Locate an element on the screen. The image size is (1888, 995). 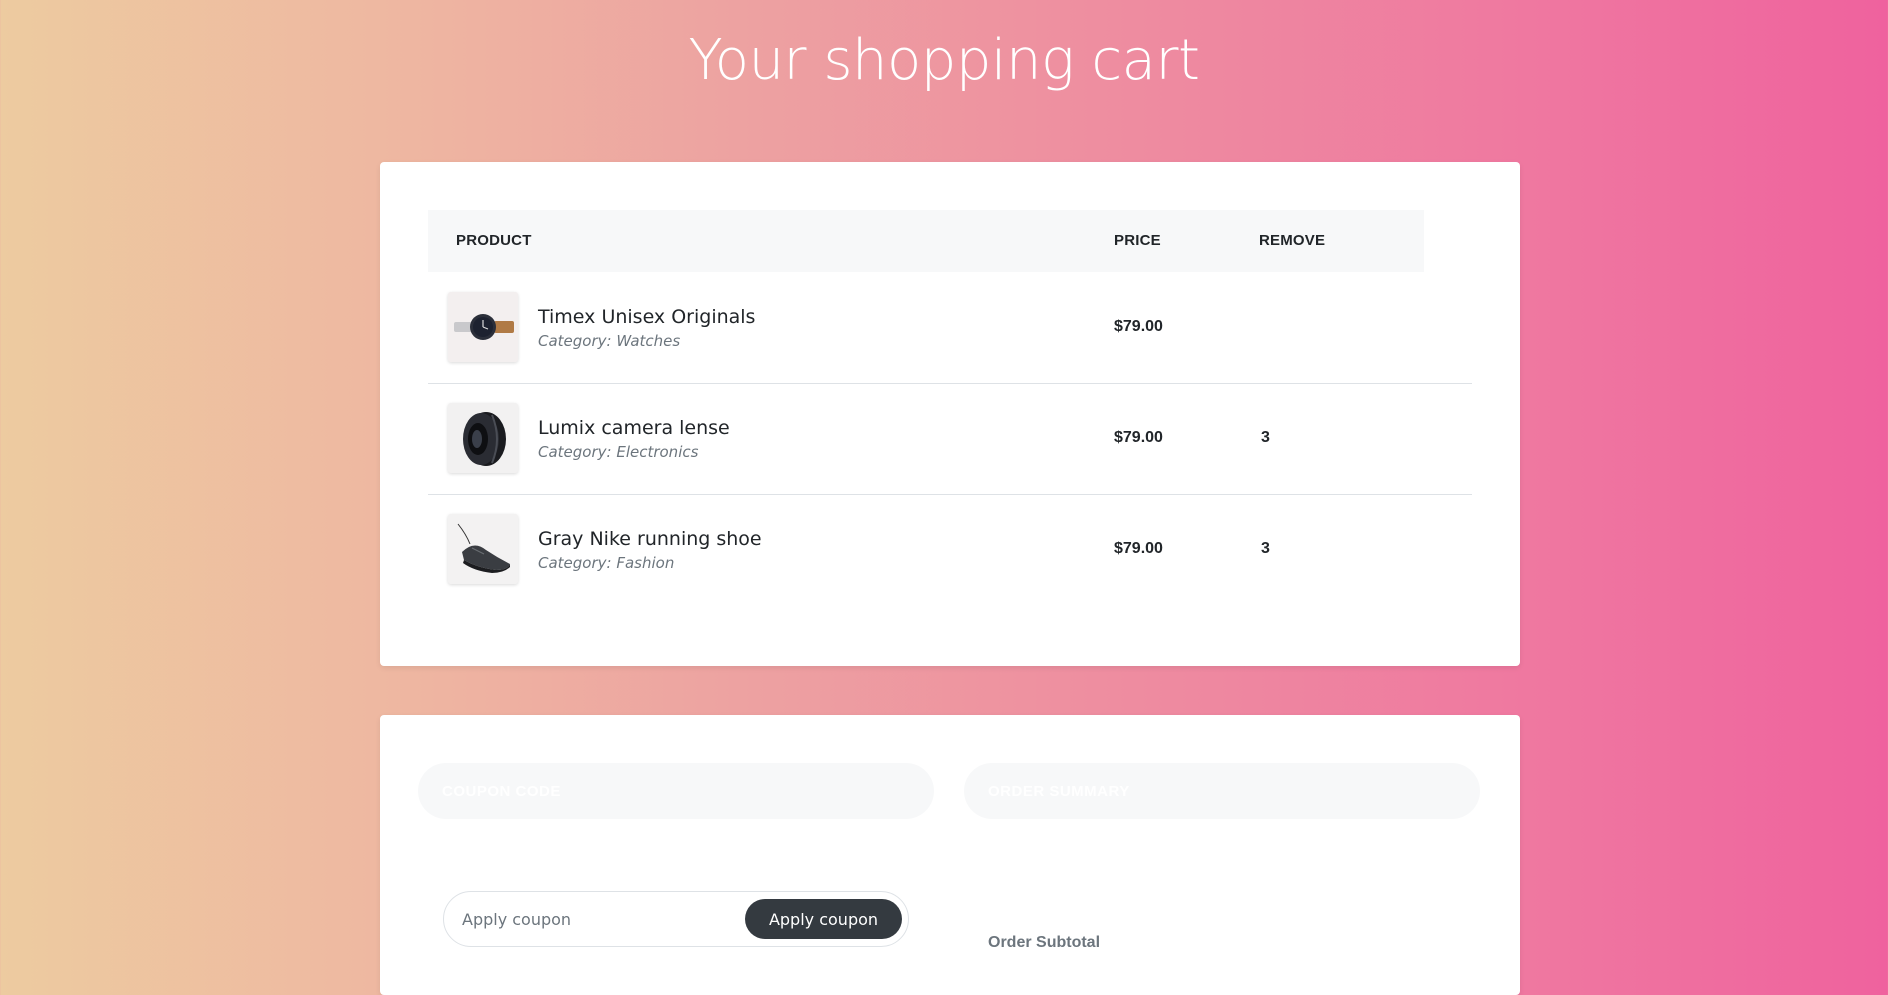
coupon-input is located at coordinates (597, 919).